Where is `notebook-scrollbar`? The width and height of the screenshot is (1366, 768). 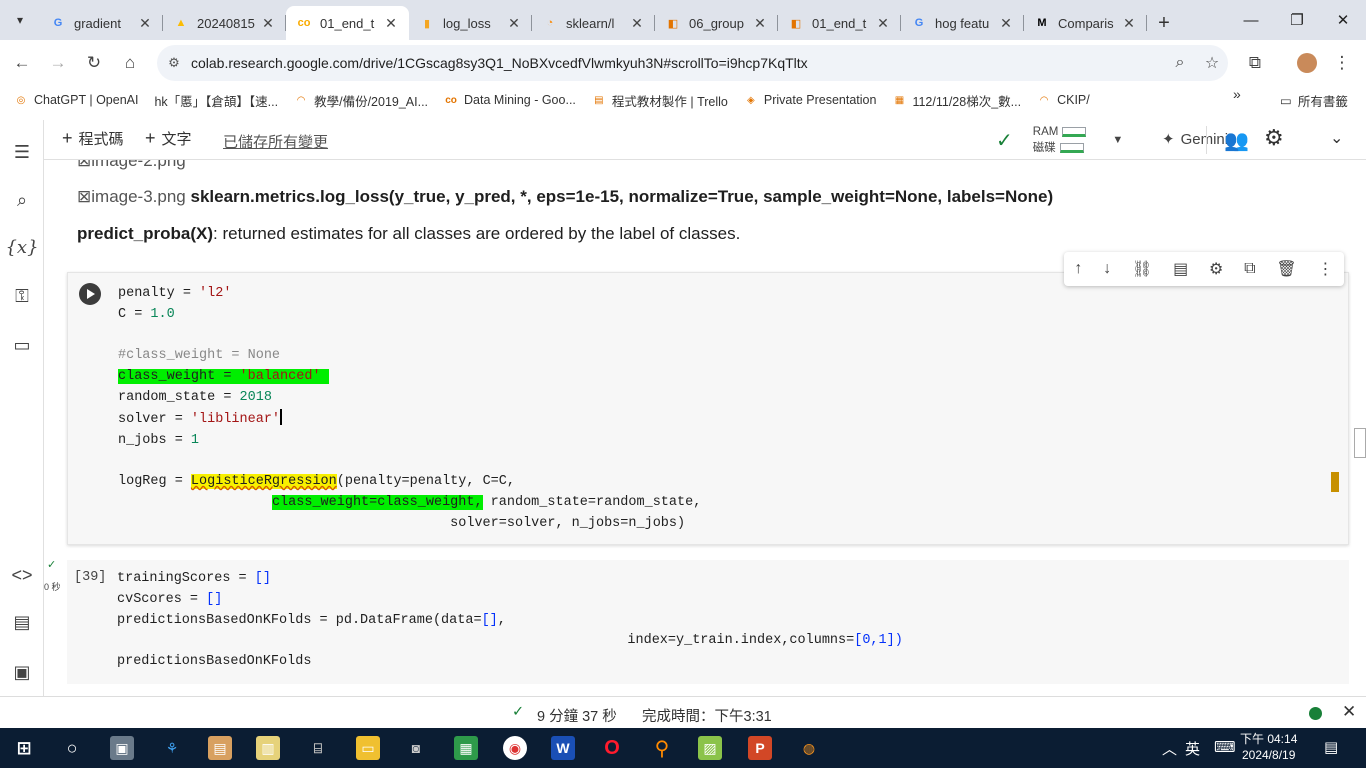 notebook-scrollbar is located at coordinates (1360, 443).